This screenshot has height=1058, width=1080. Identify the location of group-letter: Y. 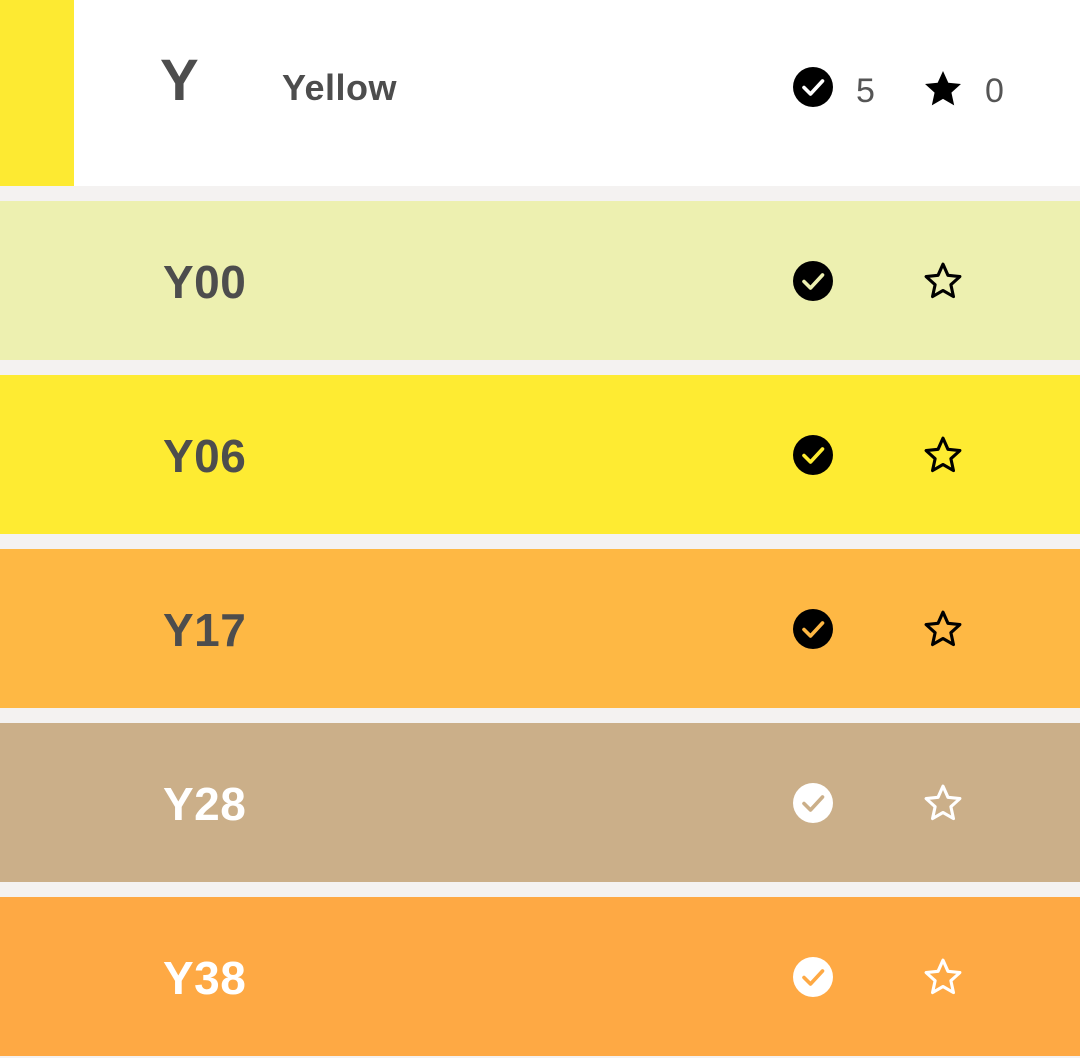
(179, 80).